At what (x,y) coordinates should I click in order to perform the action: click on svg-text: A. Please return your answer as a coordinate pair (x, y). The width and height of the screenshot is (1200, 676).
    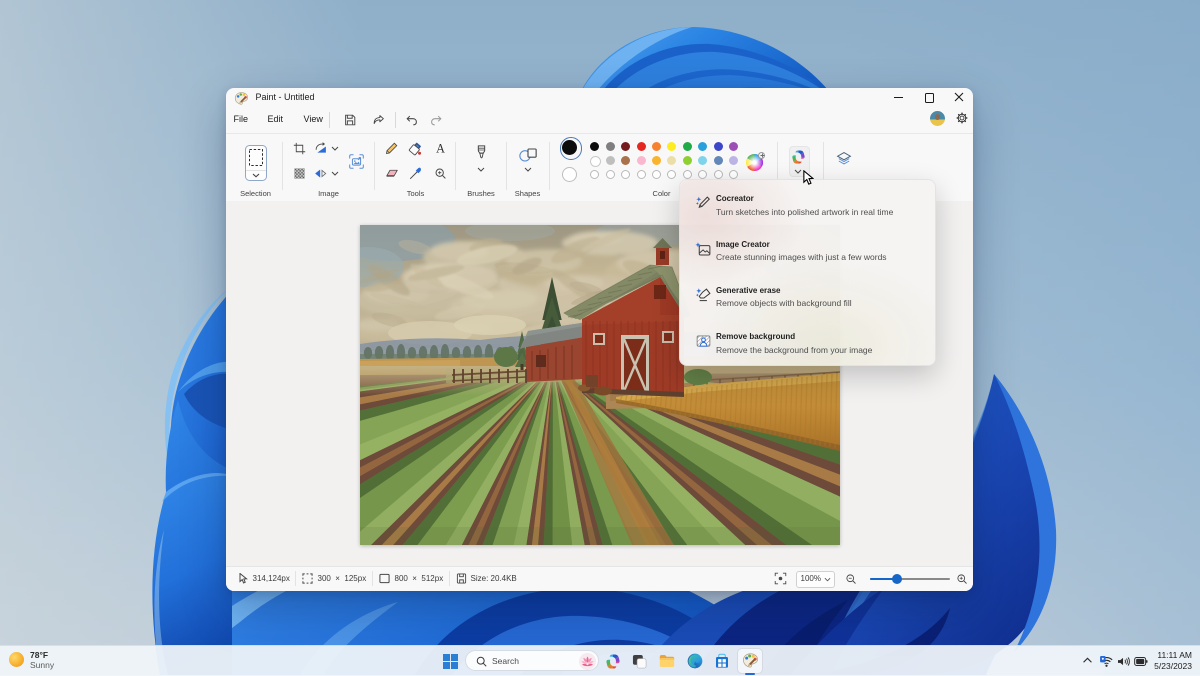
    Looking at the image, I should click on (440, 148).